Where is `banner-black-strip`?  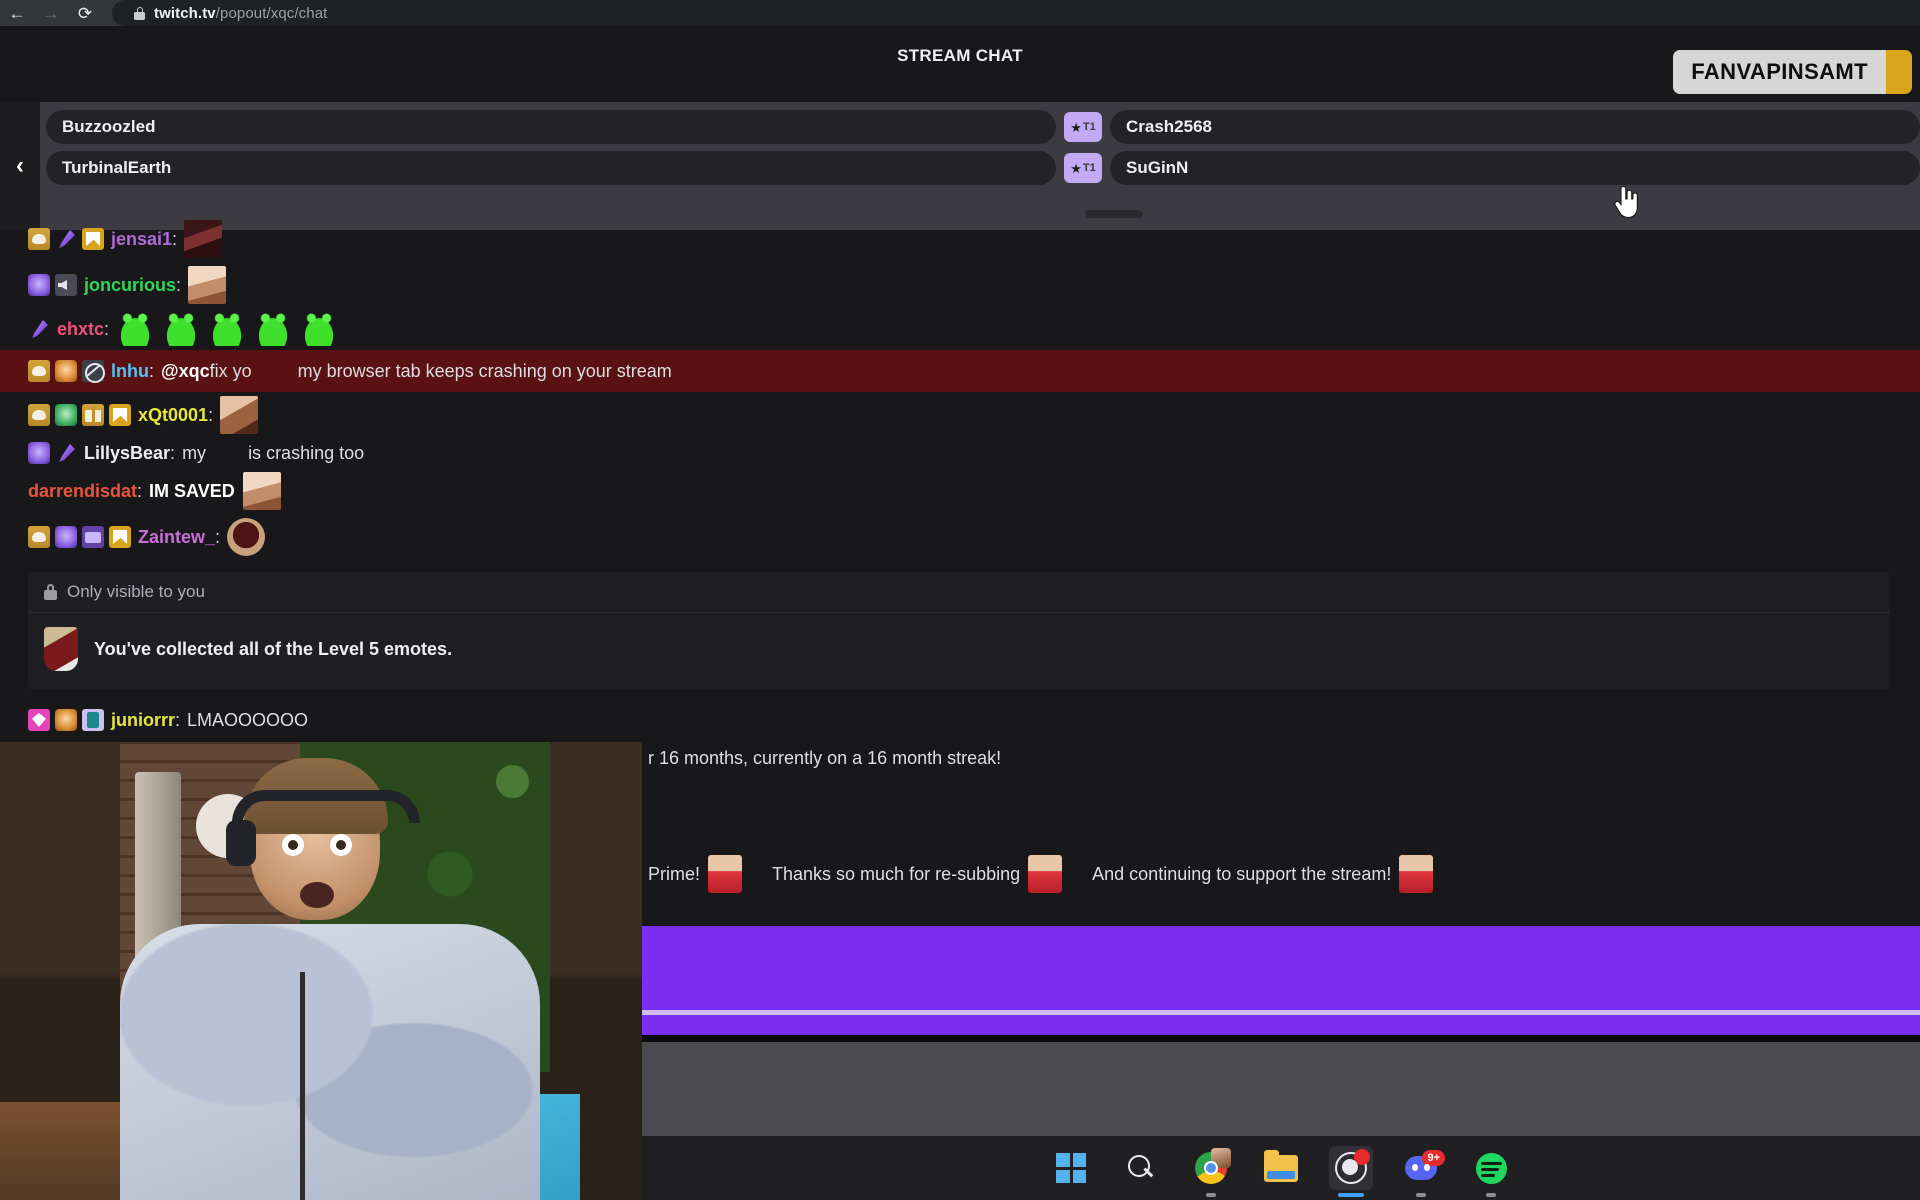 banner-black-strip is located at coordinates (1281, 1038).